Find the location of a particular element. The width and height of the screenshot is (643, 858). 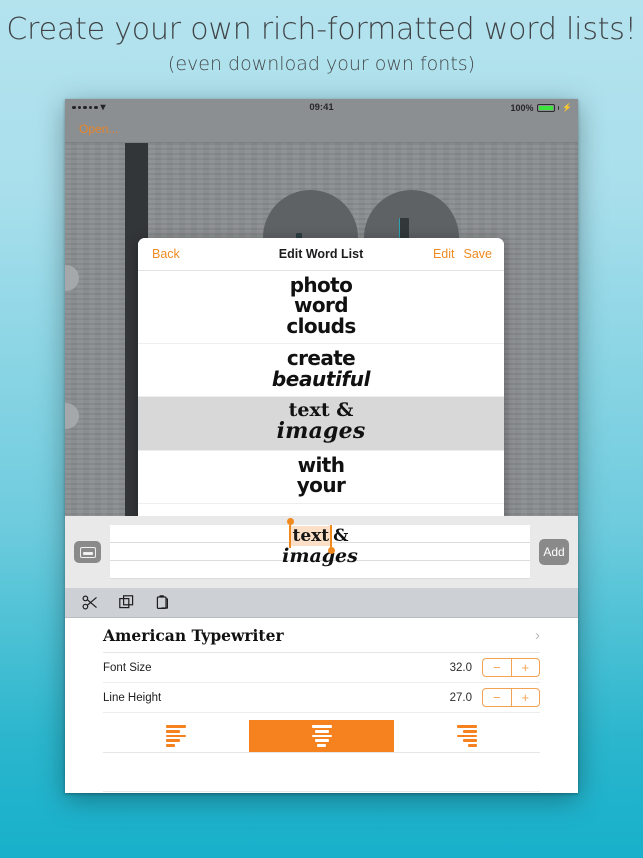

font-size-decrement-button: − is located at coordinates (497, 667).